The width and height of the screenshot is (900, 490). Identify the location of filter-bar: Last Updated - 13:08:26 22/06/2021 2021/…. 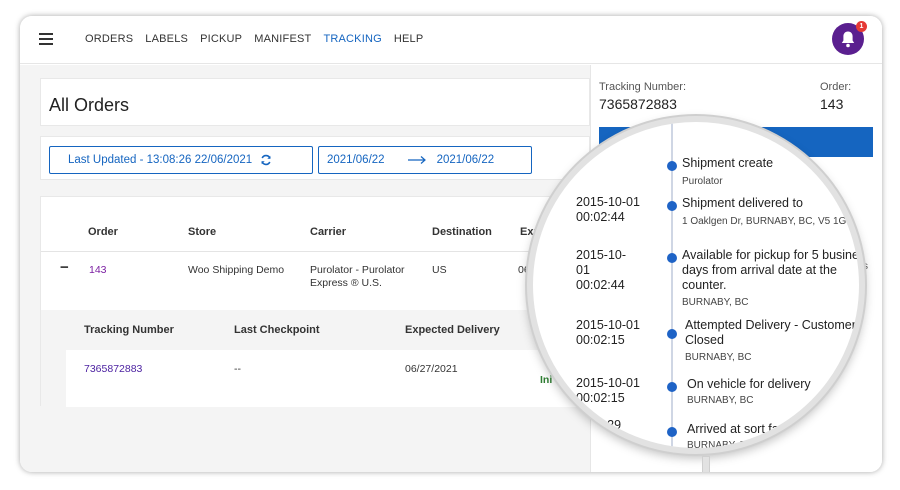
(315, 158).